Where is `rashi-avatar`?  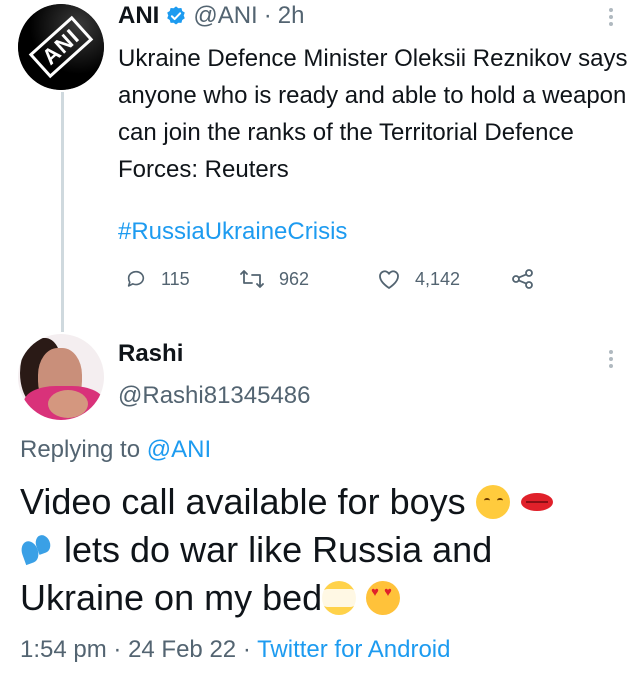
rashi-avatar is located at coordinates (61, 377).